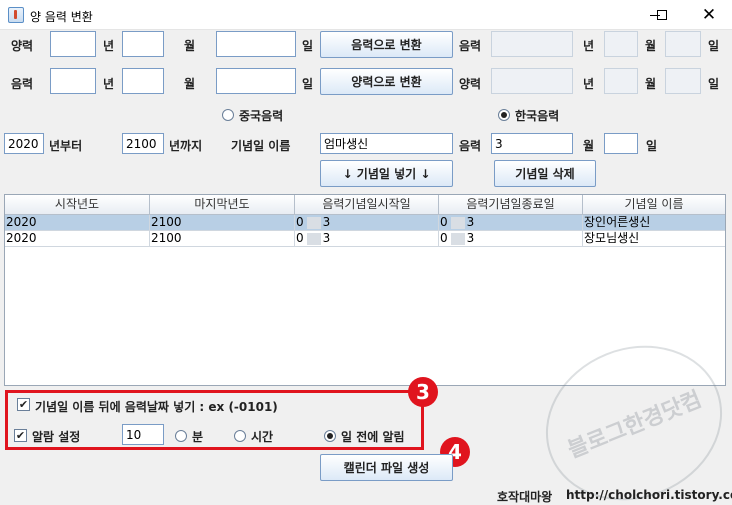  I want to click on annotation-badge-3: 3, so click(423, 392).